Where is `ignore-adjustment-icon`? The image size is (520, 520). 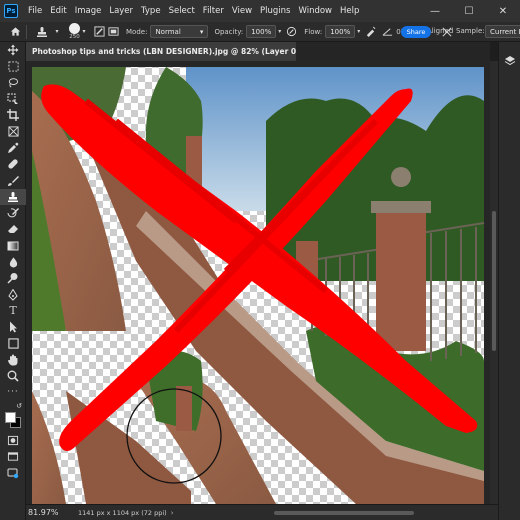 ignore-adjustment-icon is located at coordinates (447, 32).